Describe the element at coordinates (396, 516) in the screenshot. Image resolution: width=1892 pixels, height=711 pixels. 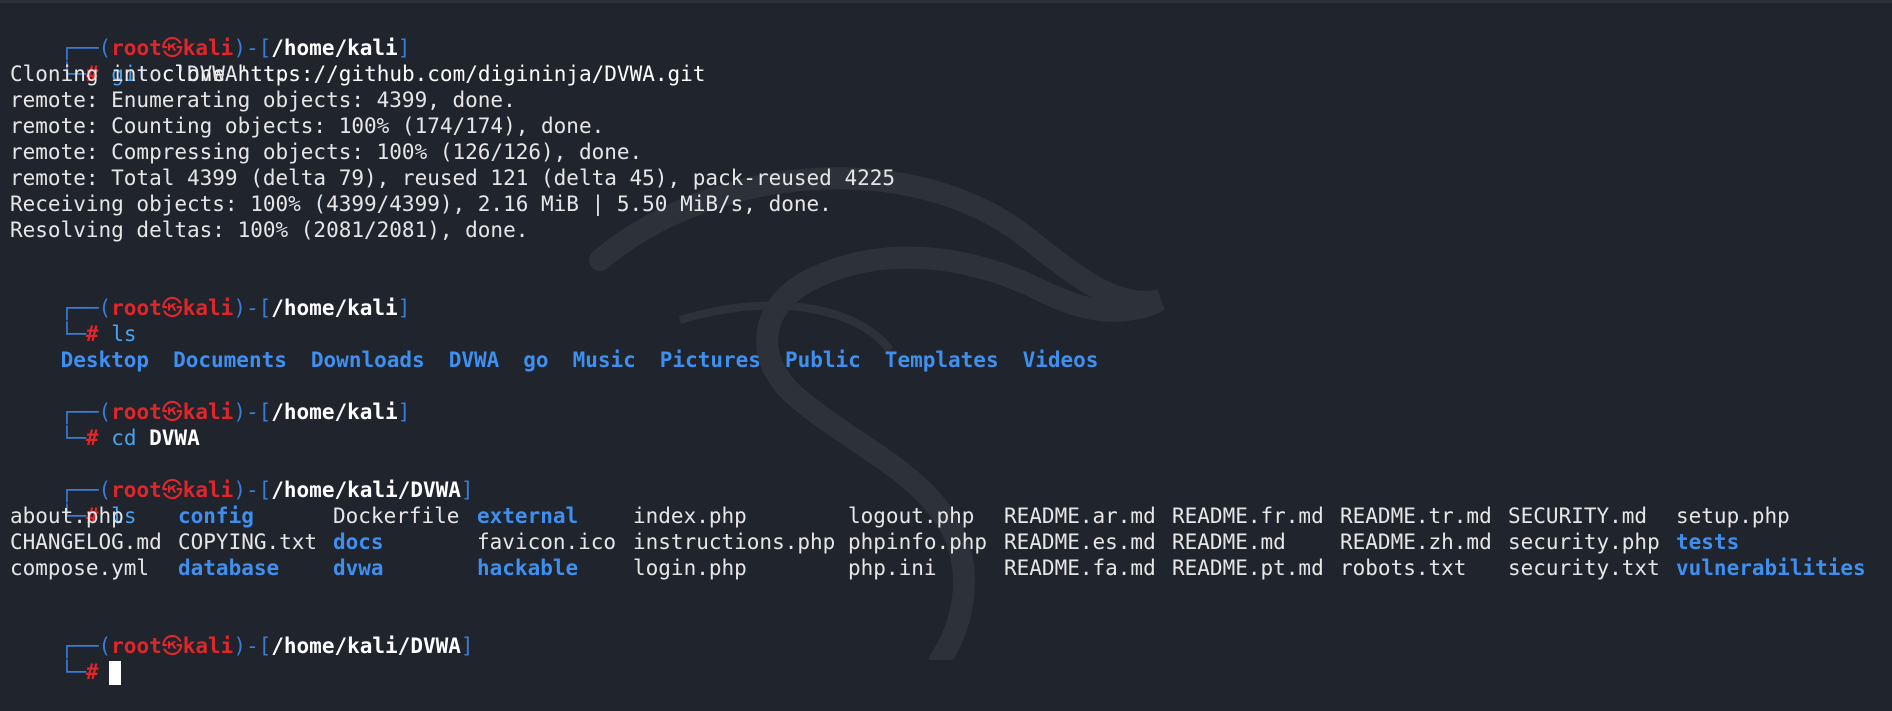
I see `file-entry: Dockerfile` at that location.